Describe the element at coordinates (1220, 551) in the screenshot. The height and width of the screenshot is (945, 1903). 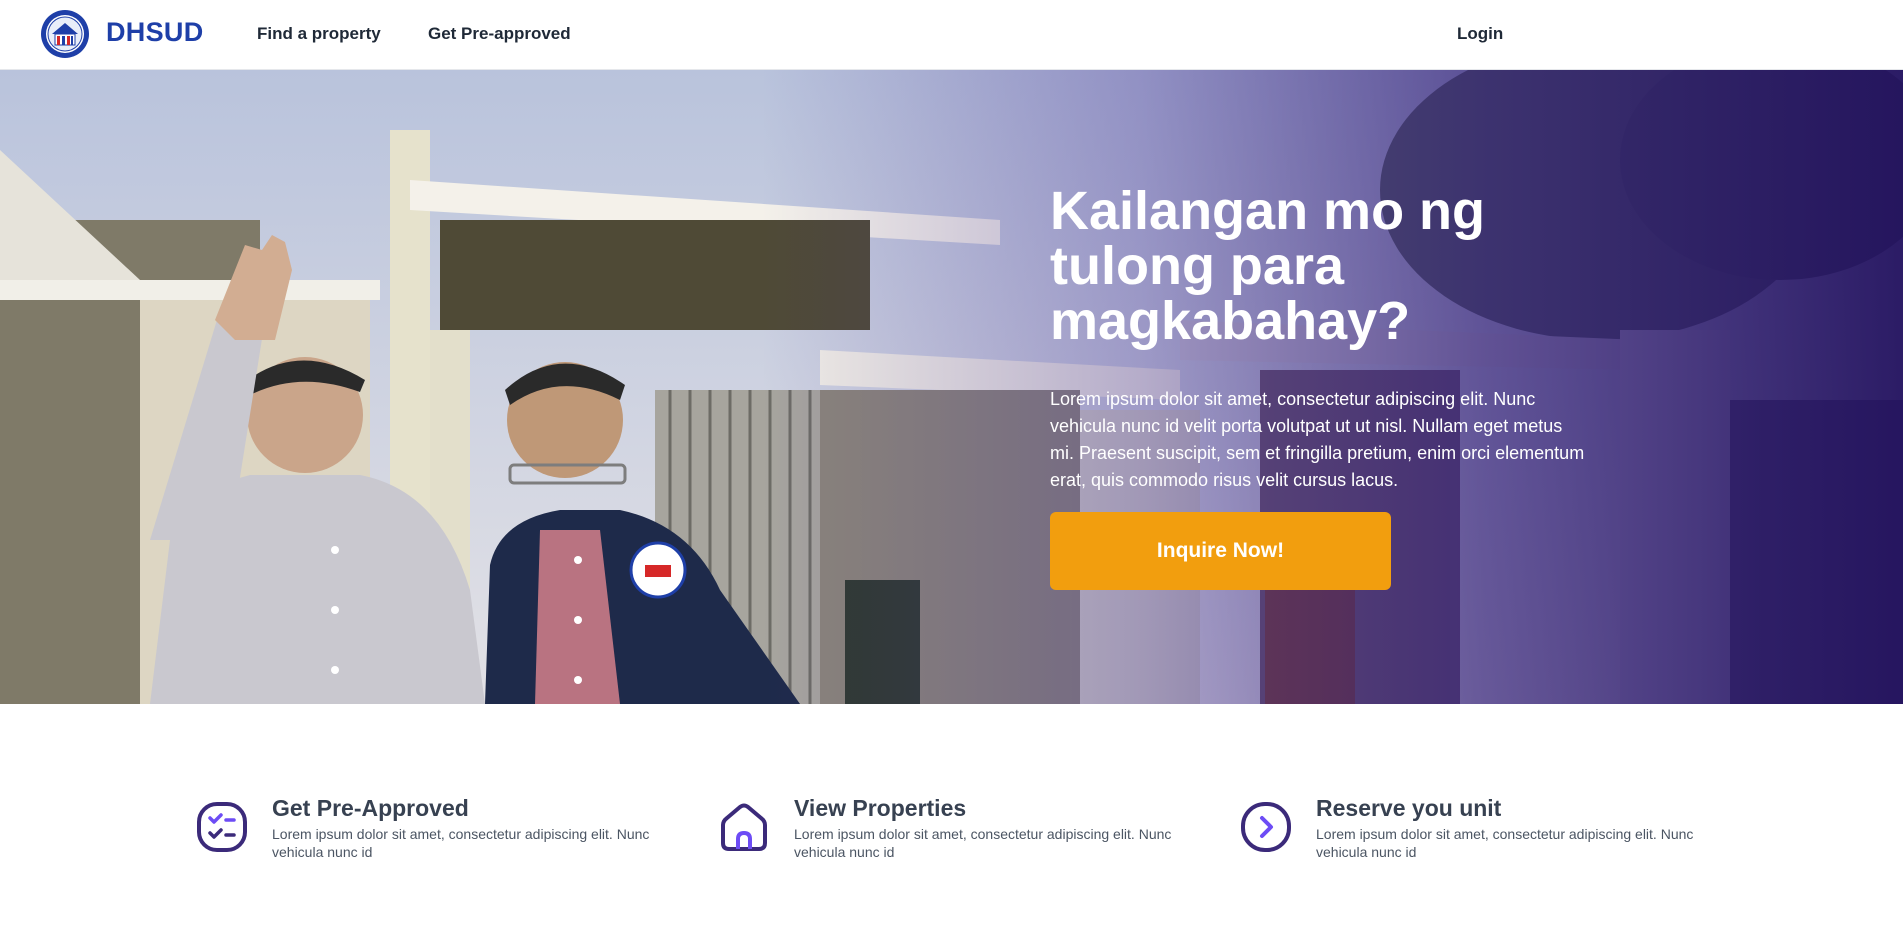
I see `inquire-now-button: Inquire Now!` at that location.